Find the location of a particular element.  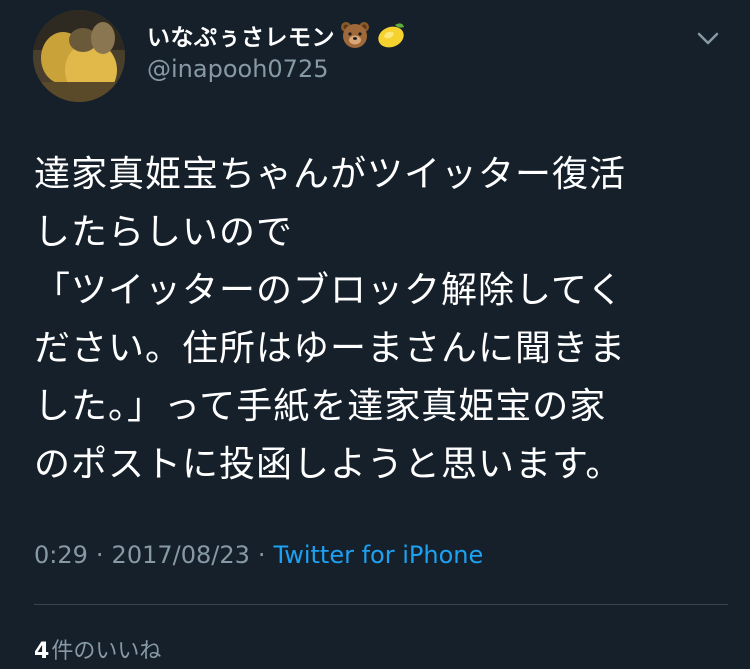

divider is located at coordinates (381, 604).